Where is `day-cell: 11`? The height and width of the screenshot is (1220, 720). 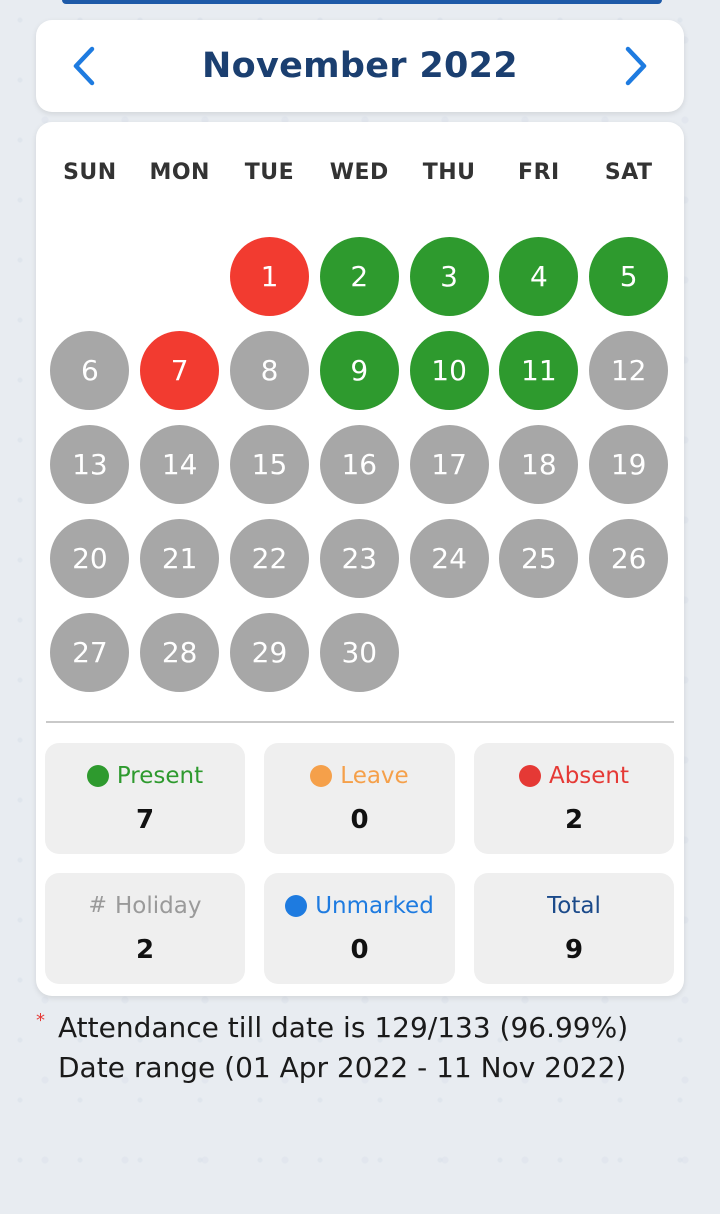 day-cell: 11 is located at coordinates (539, 370).